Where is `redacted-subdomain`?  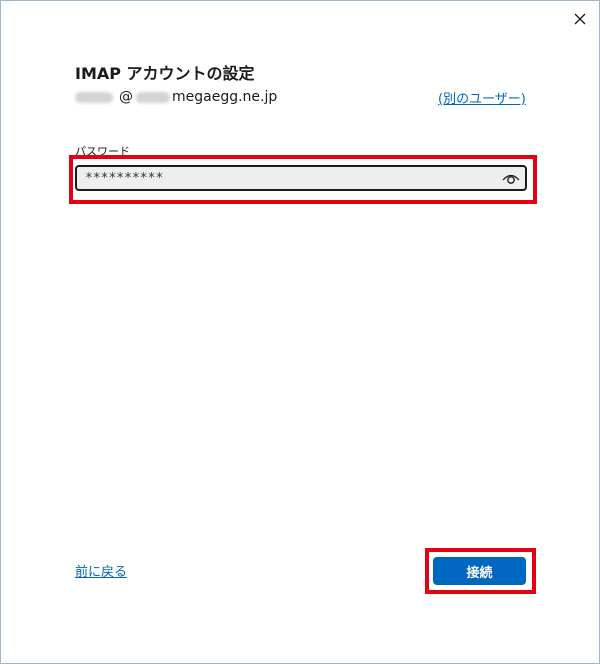
redacted-subdomain is located at coordinates (153, 97).